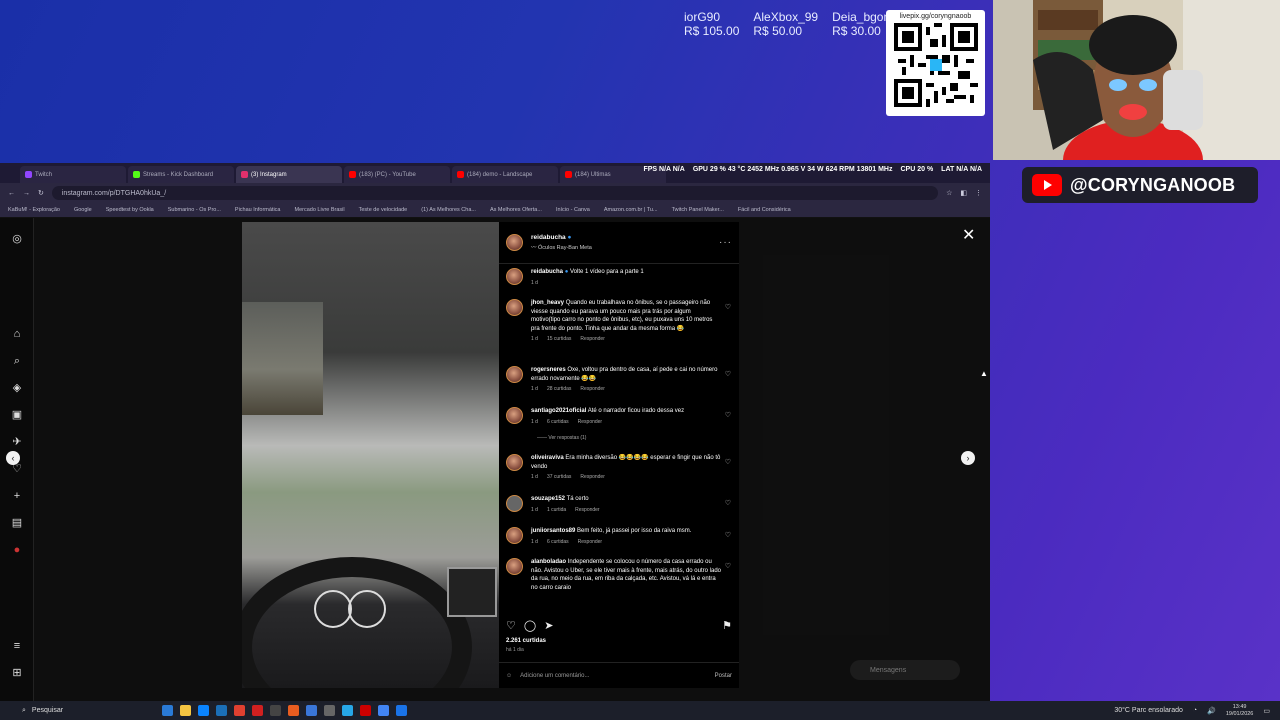 The image size is (1280, 720). What do you see at coordinates (34, 210) in the screenshot?
I see `bookmark: KaBuM! - Exploração` at bounding box center [34, 210].